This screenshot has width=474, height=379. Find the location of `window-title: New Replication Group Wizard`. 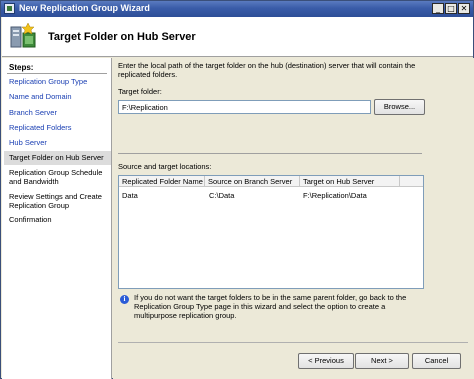

window-title: New Replication Group Wizard is located at coordinates (84, 8).